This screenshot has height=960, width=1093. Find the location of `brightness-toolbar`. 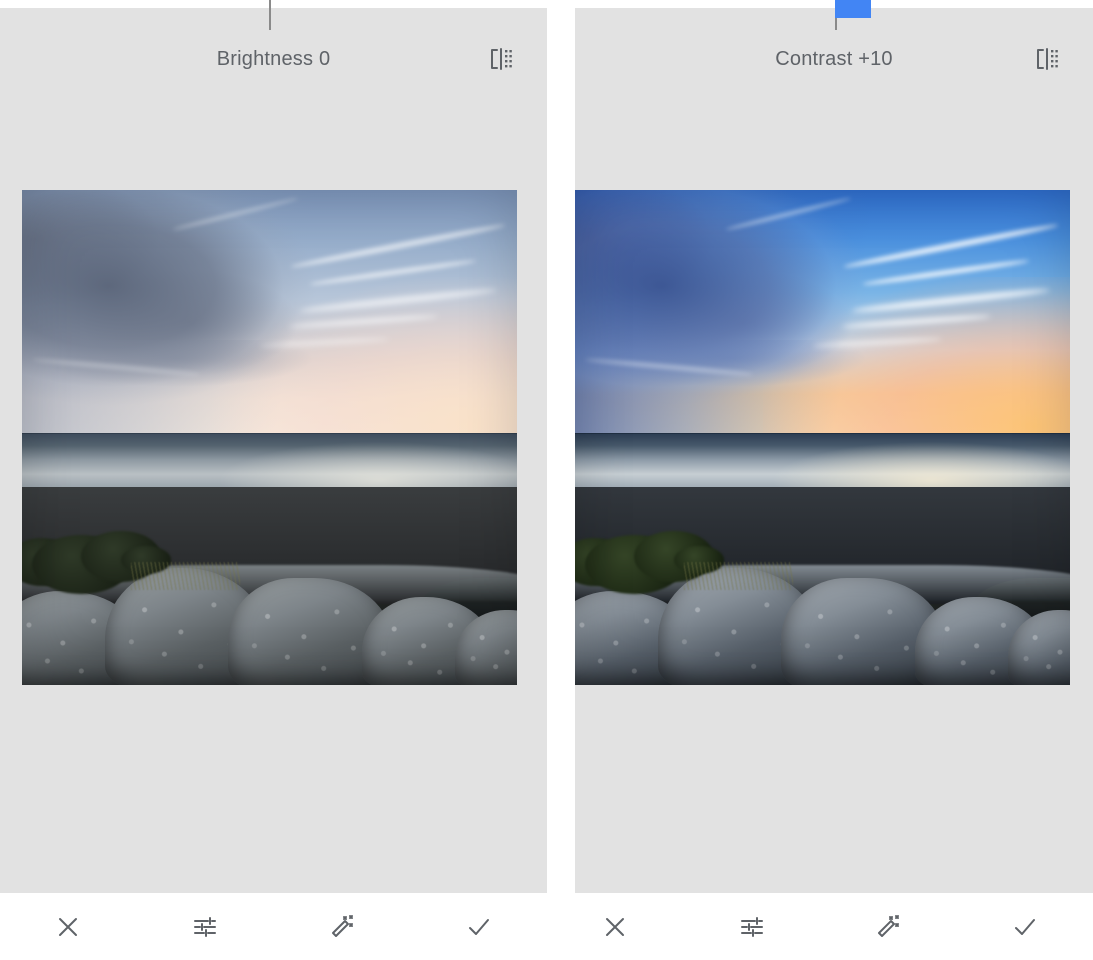

brightness-toolbar is located at coordinates (273, 926).